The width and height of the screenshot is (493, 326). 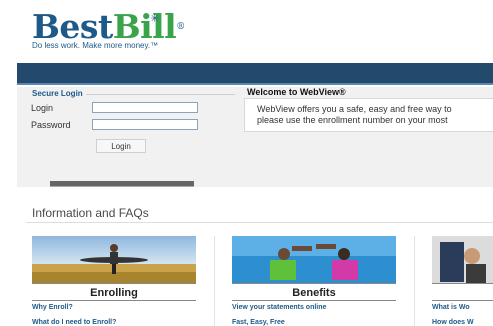 What do you see at coordinates (59, 93) in the screenshot?
I see `secure-login-legend: Secure Login` at bounding box center [59, 93].